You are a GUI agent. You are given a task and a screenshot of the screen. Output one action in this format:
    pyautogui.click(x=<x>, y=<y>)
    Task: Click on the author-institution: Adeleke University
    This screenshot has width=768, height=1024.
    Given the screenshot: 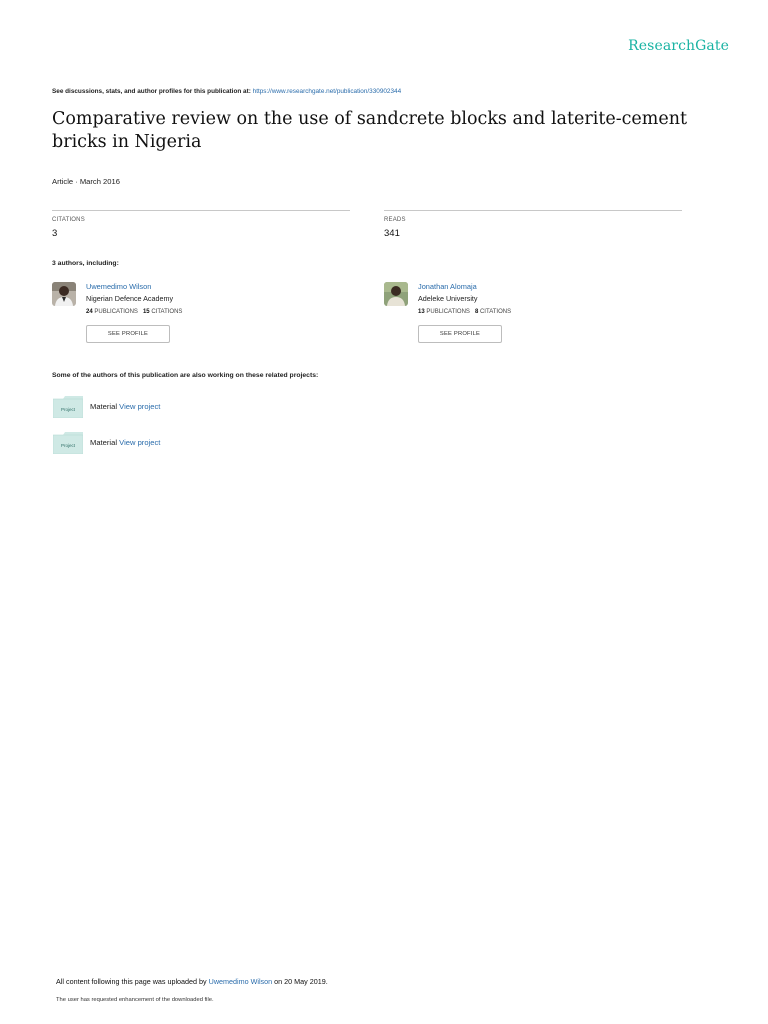 What is the action you would take?
    pyautogui.click(x=448, y=298)
    